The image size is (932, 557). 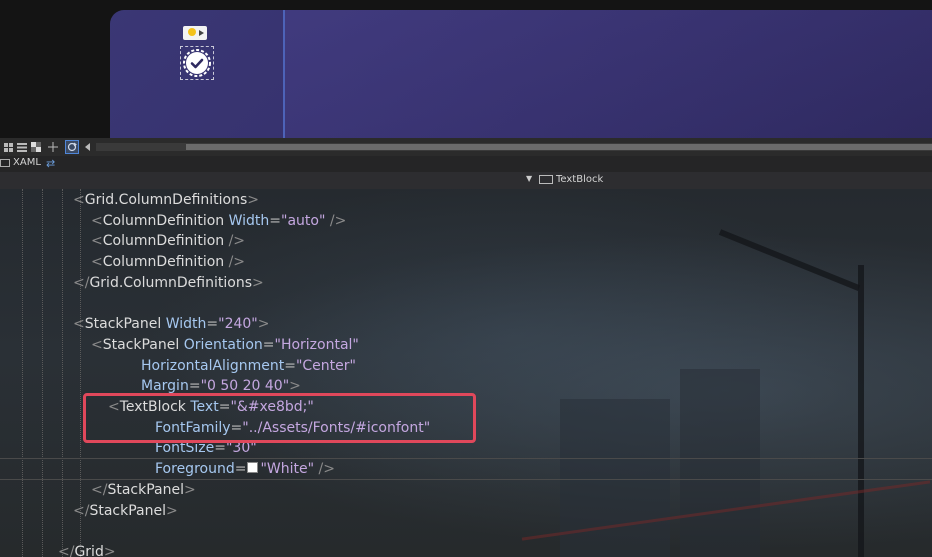 What do you see at coordinates (559, 147) in the screenshot?
I see `scrollbar-thumb` at bounding box center [559, 147].